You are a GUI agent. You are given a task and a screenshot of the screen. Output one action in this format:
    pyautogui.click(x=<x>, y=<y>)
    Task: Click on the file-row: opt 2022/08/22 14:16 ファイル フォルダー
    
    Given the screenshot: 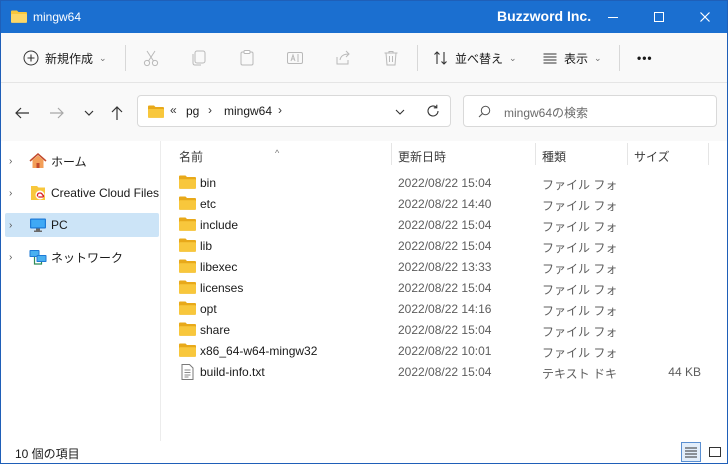 What is the action you would take?
    pyautogui.click(x=449, y=308)
    